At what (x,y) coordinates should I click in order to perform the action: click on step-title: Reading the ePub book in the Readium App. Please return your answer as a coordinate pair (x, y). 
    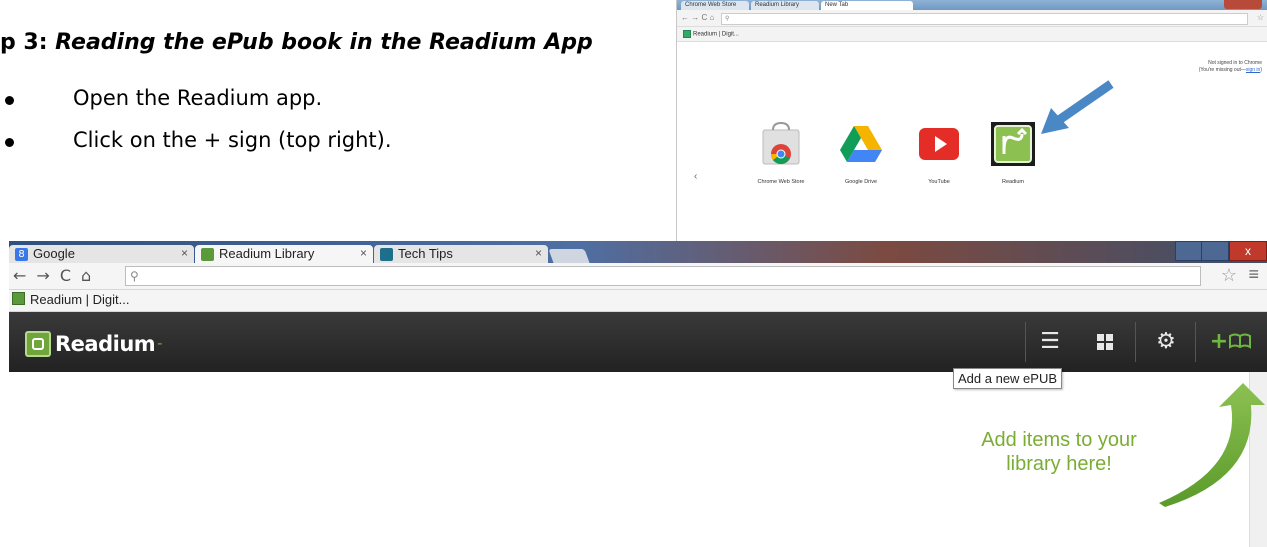
    Looking at the image, I should click on (324, 42).